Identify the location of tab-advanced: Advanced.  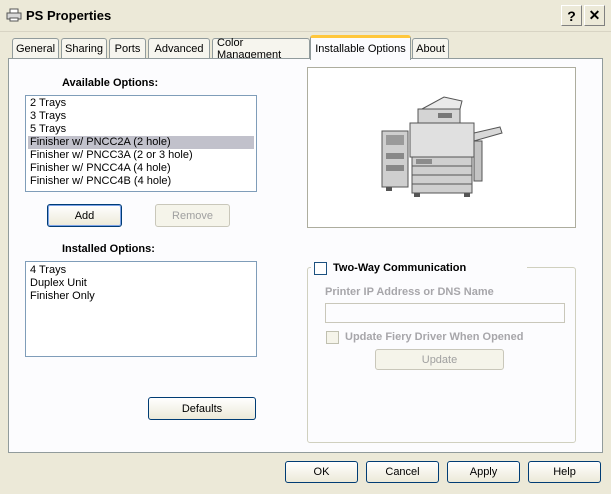
(179, 48).